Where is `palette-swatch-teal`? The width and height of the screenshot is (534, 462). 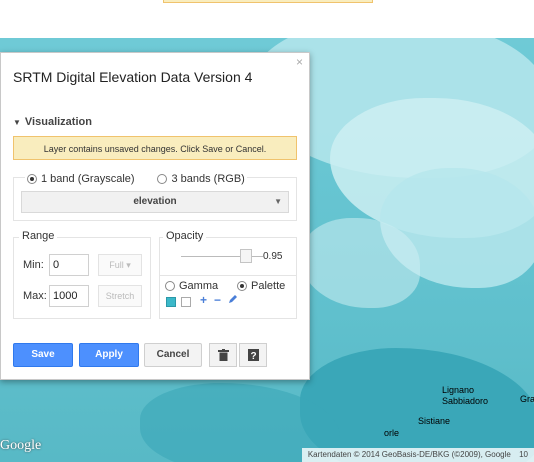
palette-swatch-teal is located at coordinates (171, 302).